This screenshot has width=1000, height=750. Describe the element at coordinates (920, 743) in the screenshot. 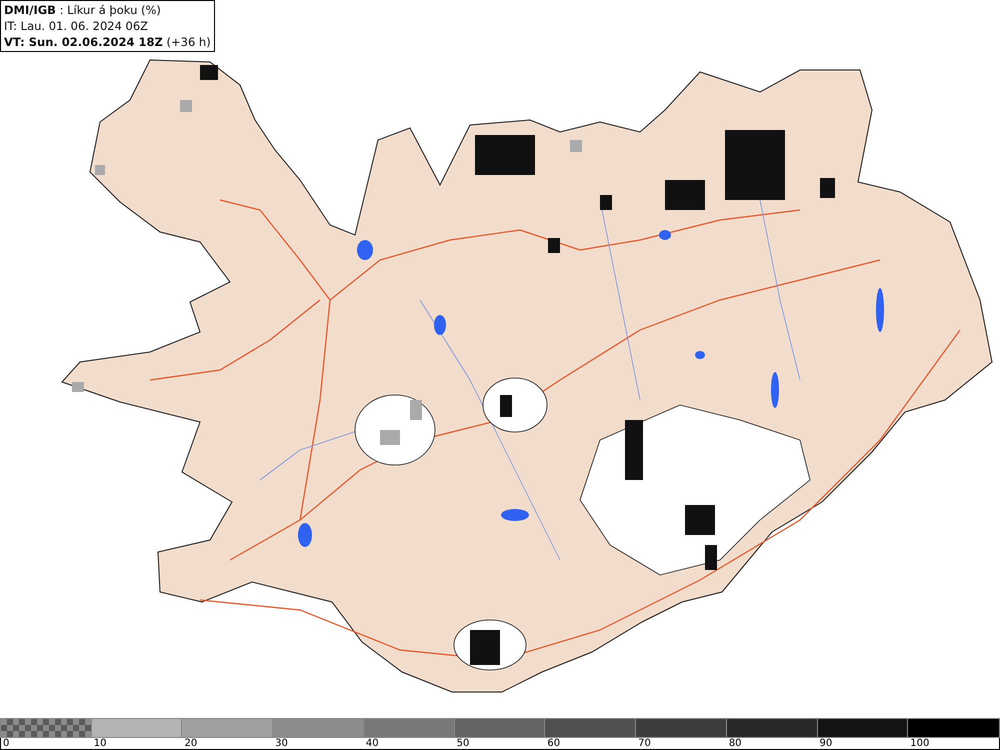

I see `scale-label: 100` at that location.